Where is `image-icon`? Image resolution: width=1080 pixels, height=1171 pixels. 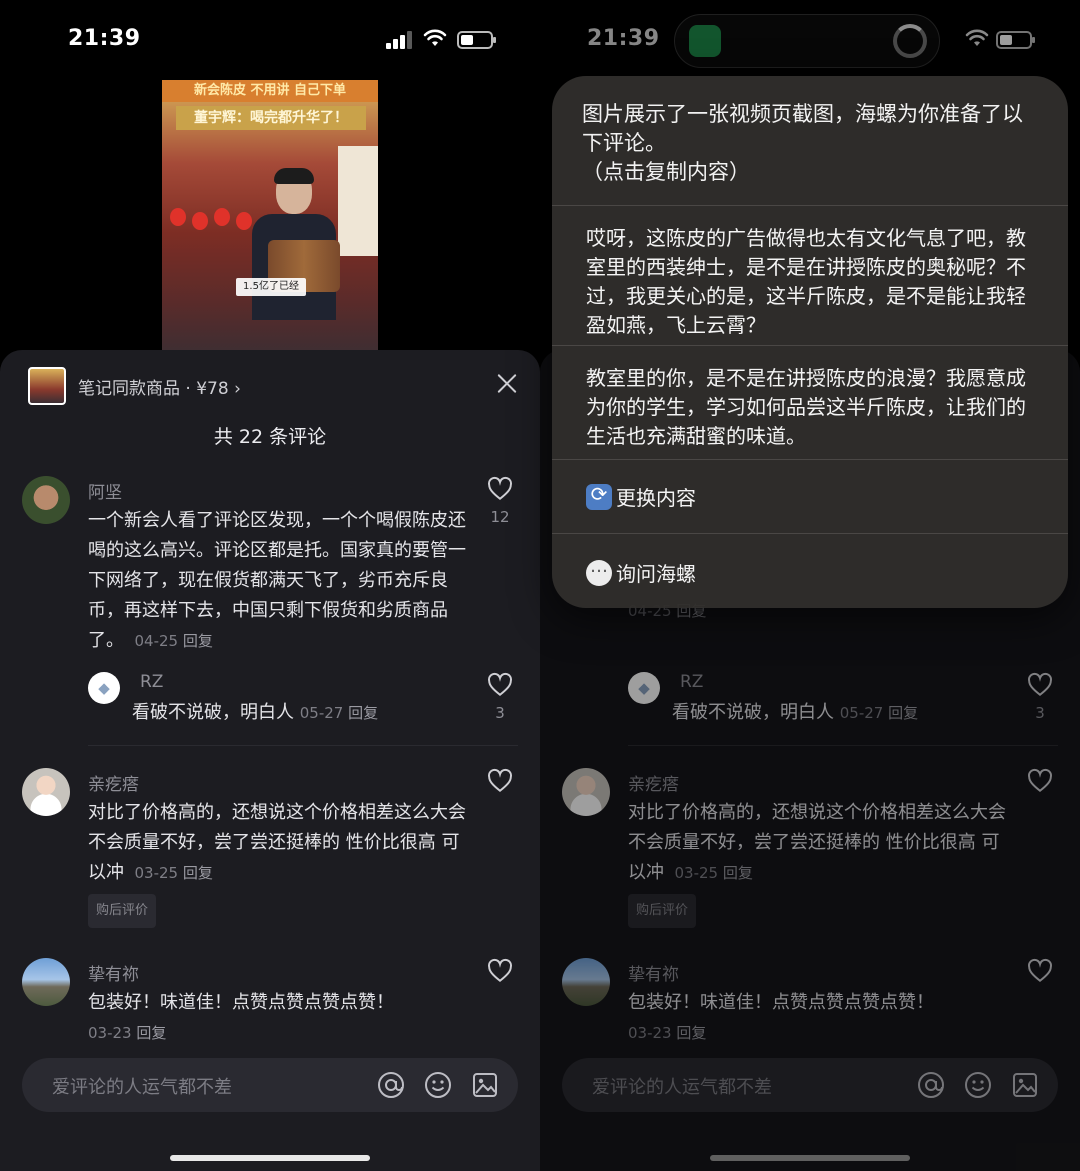 image-icon is located at coordinates (485, 1085).